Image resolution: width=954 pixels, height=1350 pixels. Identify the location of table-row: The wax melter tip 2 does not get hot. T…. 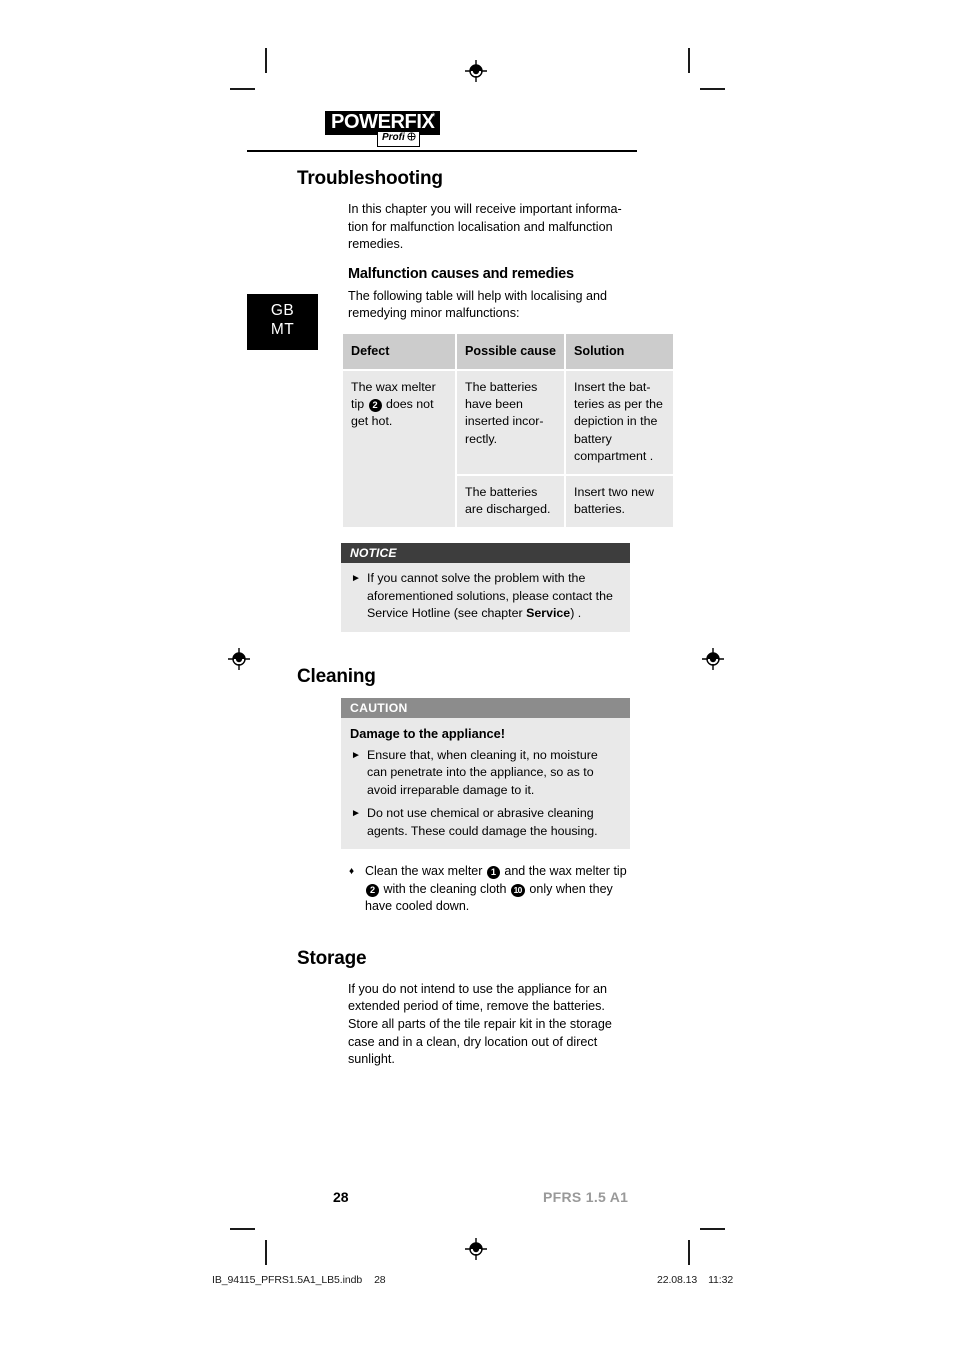
(508, 449).